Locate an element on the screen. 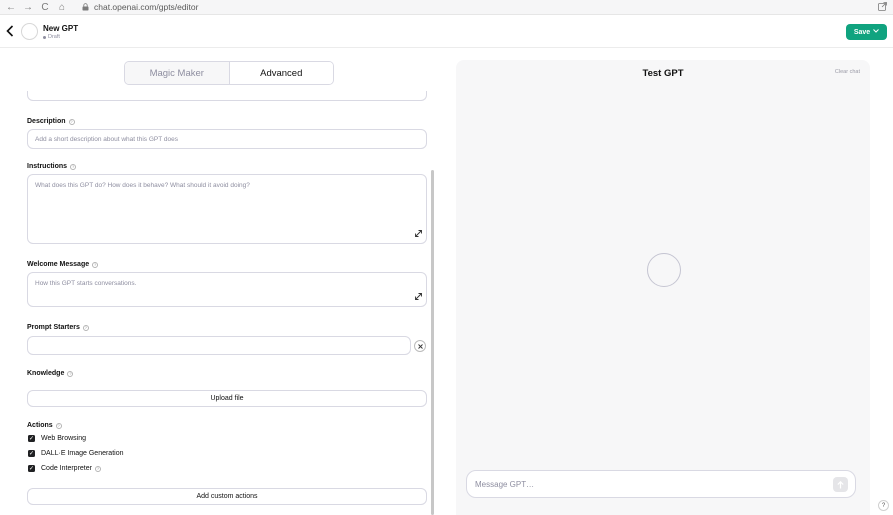 The height and width of the screenshot is (515, 893). welcome-label-text: Welcome Message is located at coordinates (58, 264).